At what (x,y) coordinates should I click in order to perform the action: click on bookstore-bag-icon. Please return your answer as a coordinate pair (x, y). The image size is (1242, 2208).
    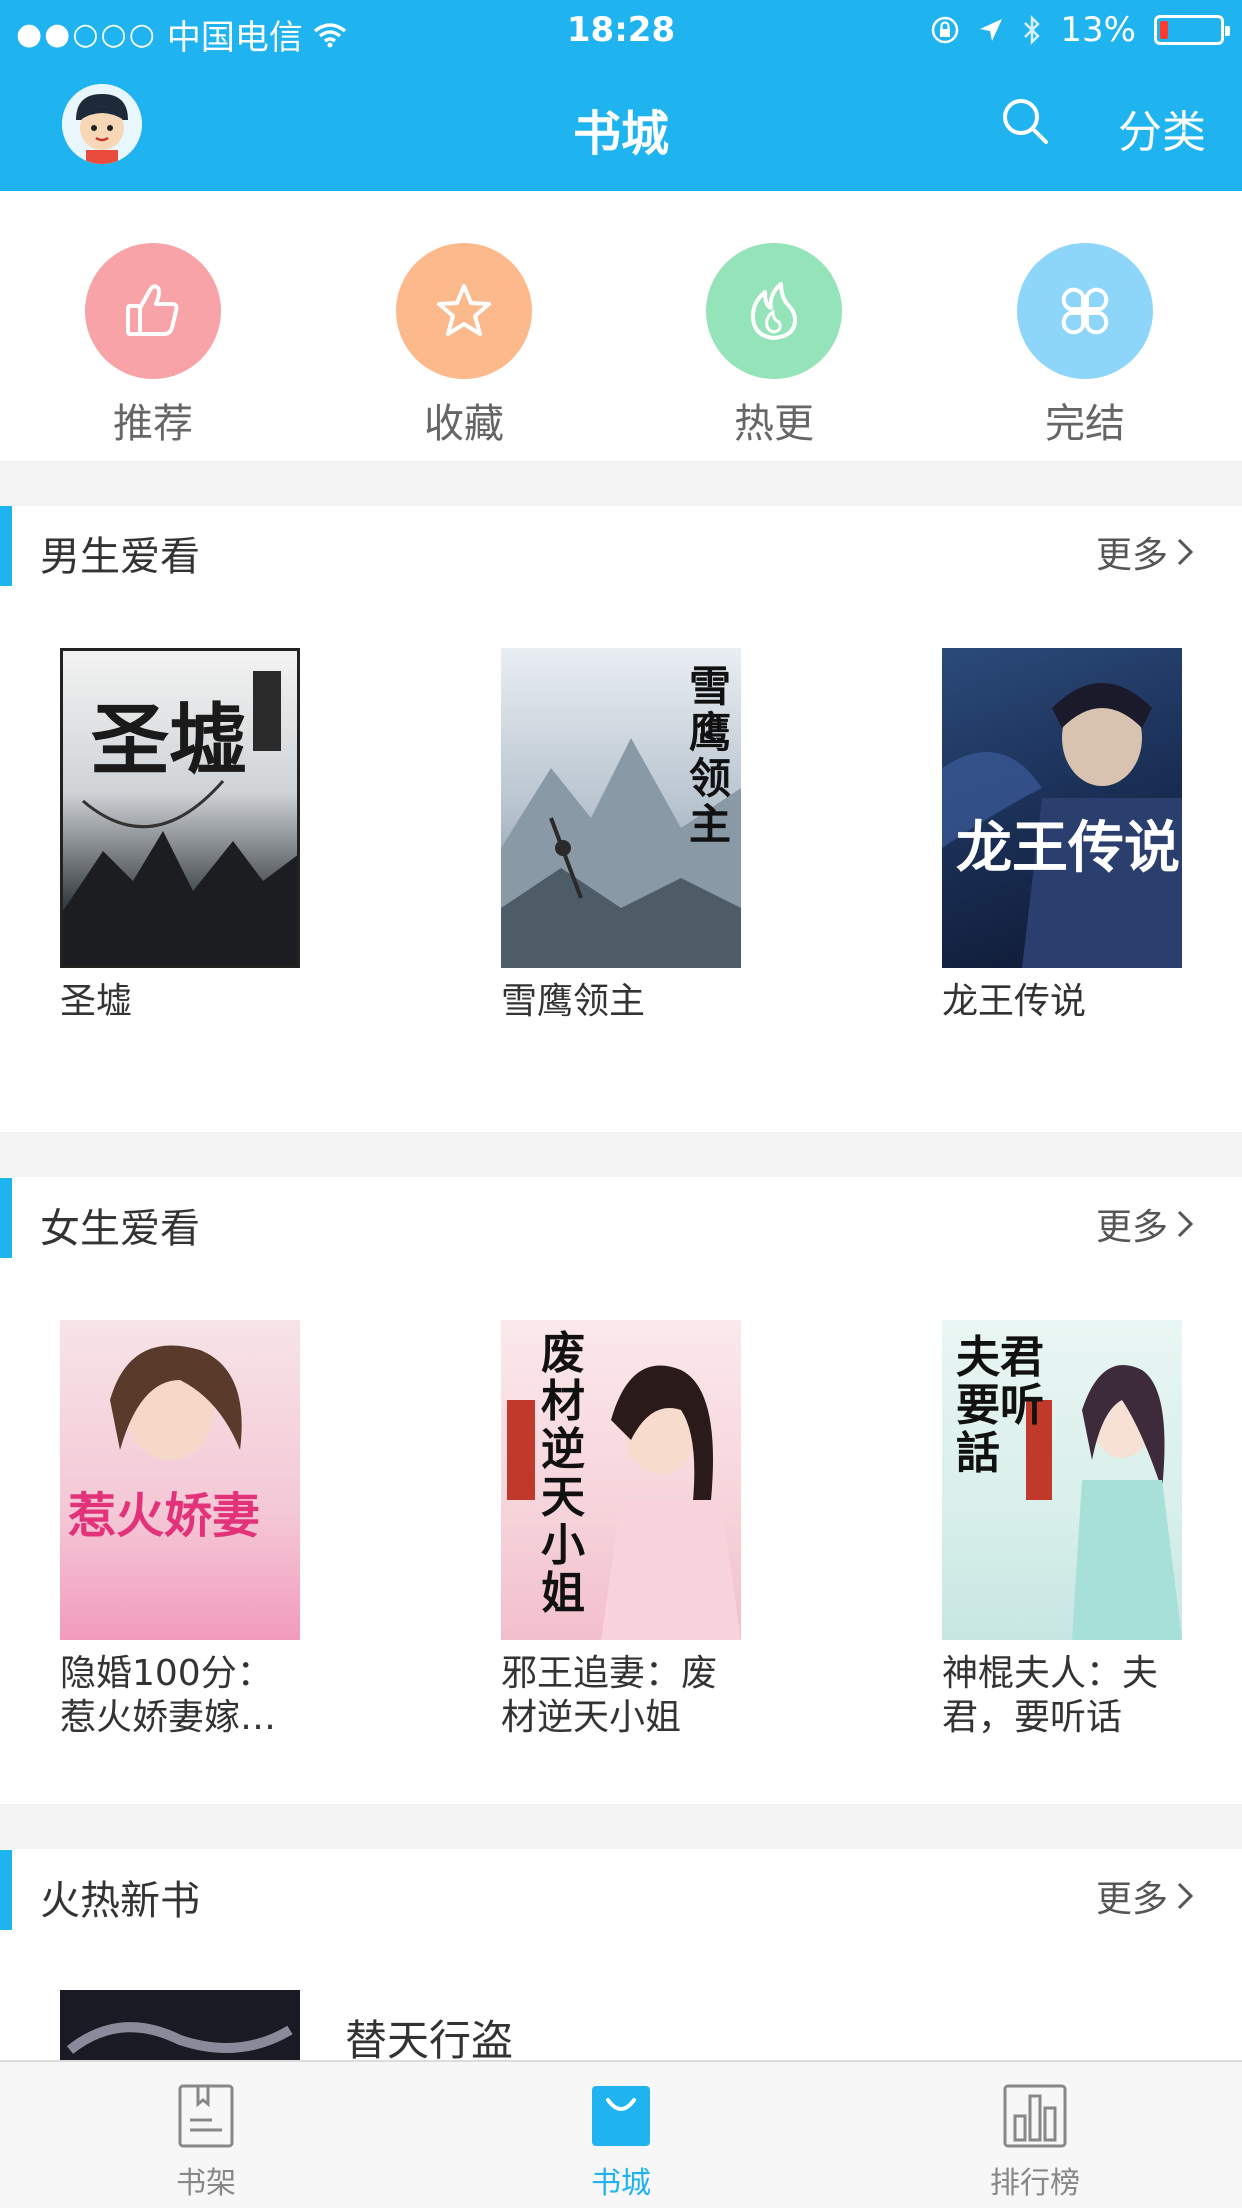
    Looking at the image, I should click on (621, 2116).